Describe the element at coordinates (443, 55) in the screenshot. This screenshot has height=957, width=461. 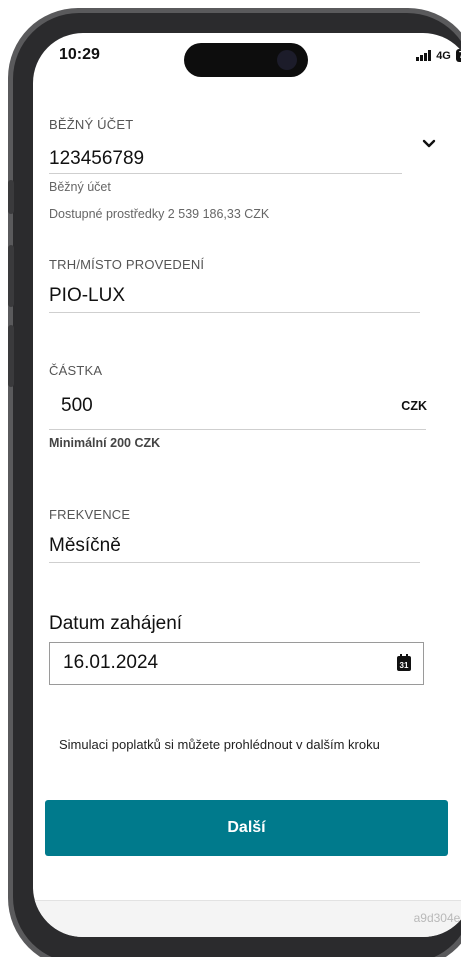
I see `network-type: 4G` at that location.